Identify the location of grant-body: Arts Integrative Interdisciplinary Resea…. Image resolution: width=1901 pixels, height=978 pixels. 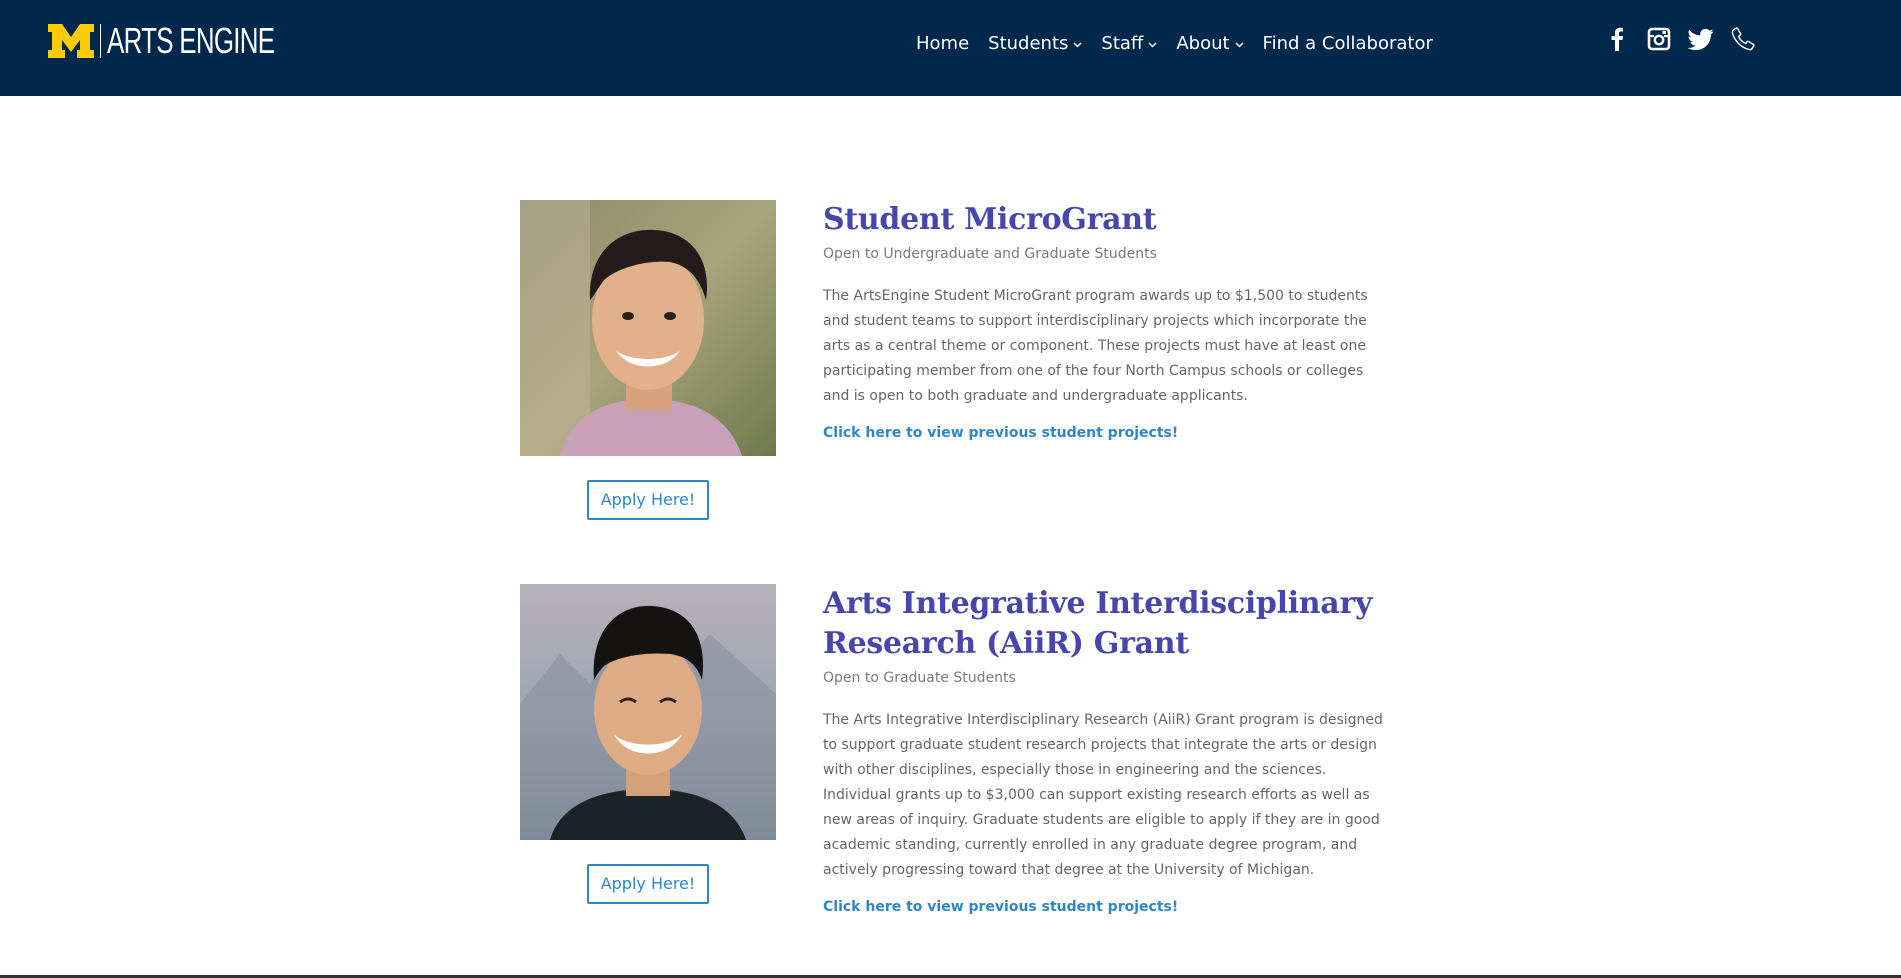
(1105, 750).